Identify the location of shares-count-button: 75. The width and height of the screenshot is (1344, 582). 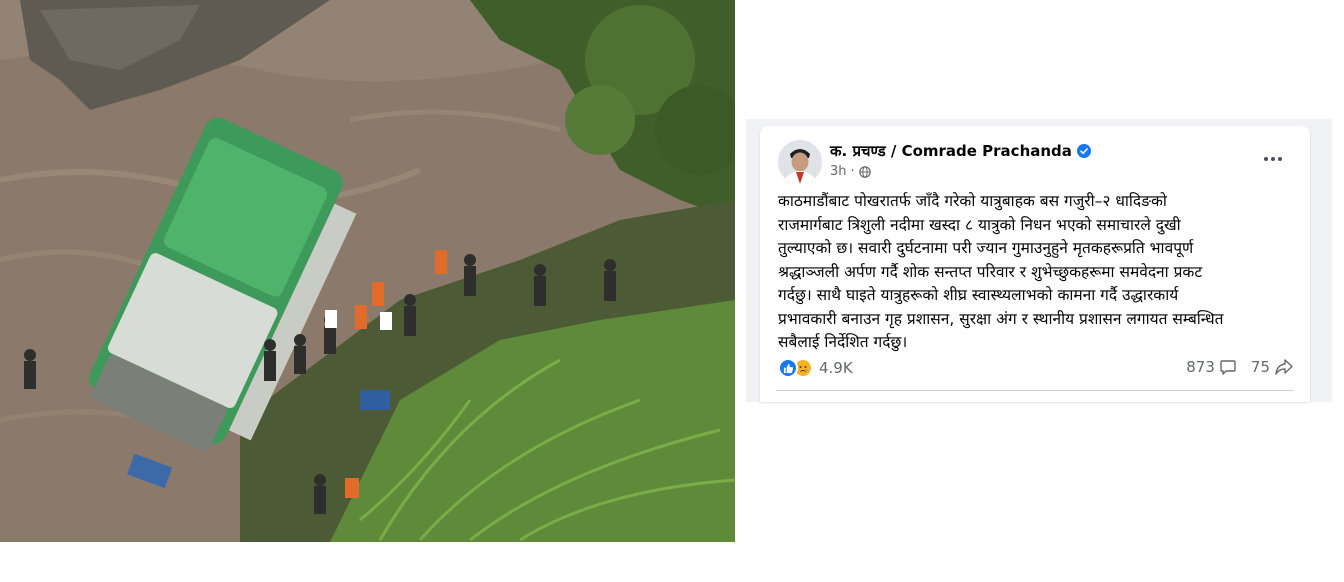
(1272, 367).